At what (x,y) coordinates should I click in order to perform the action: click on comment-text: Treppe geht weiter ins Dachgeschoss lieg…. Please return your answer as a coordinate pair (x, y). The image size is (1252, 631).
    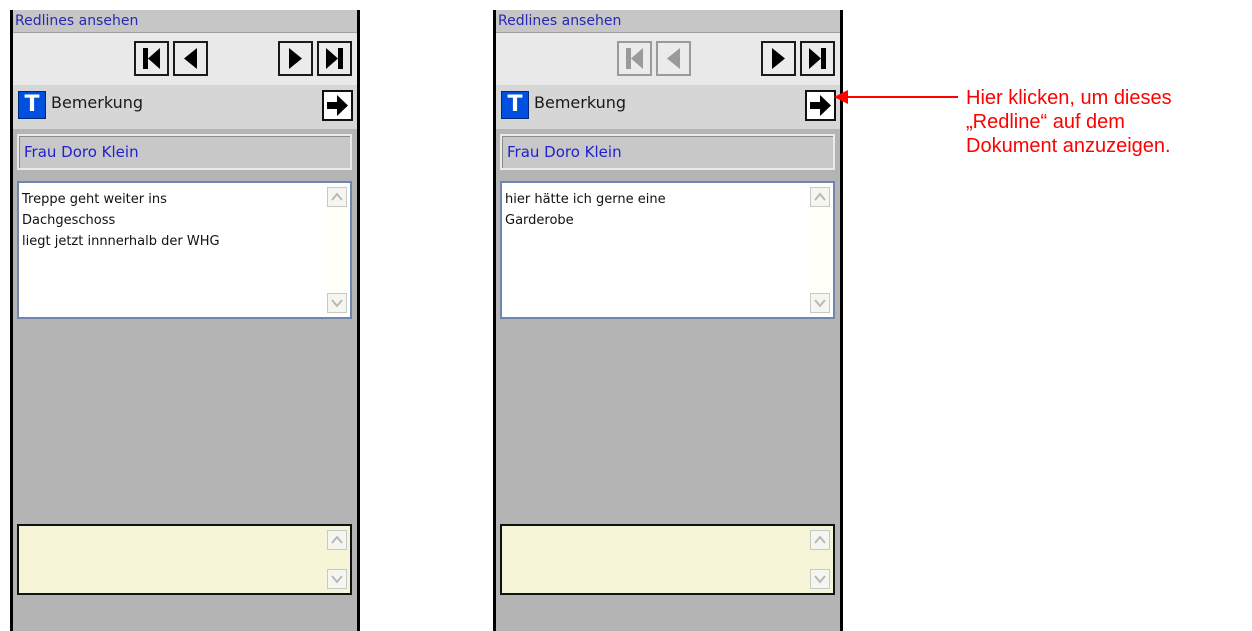
    Looking at the image, I should click on (121, 220).